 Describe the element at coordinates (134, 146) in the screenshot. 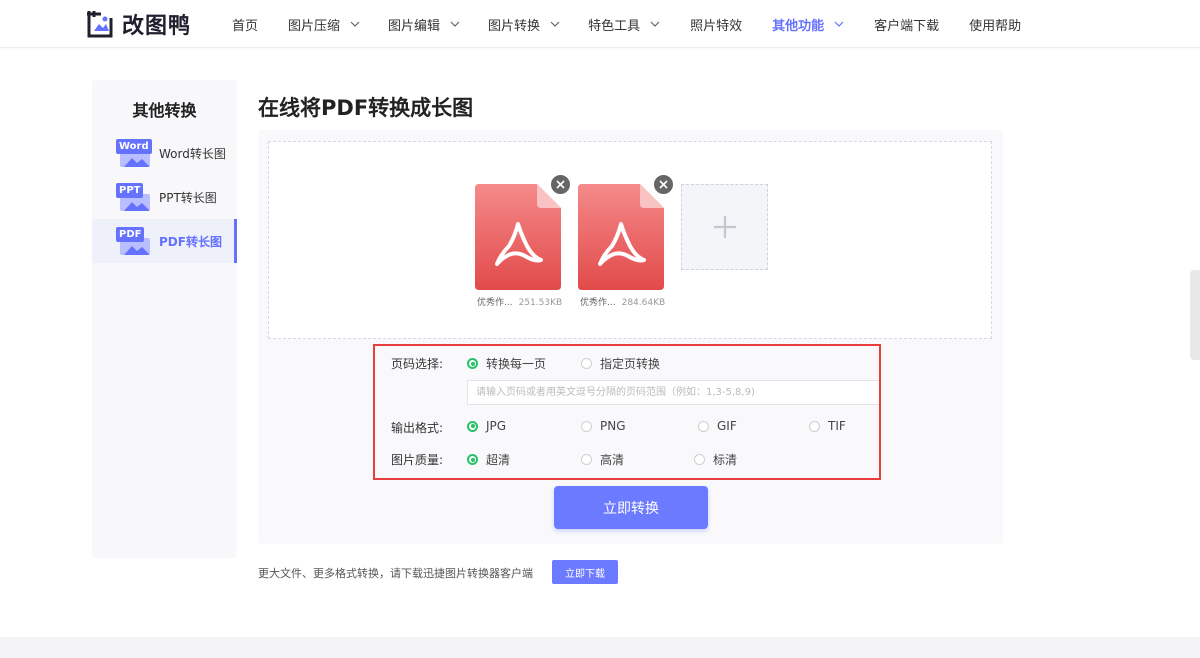

I see `sidebar-item-tag: Word` at that location.